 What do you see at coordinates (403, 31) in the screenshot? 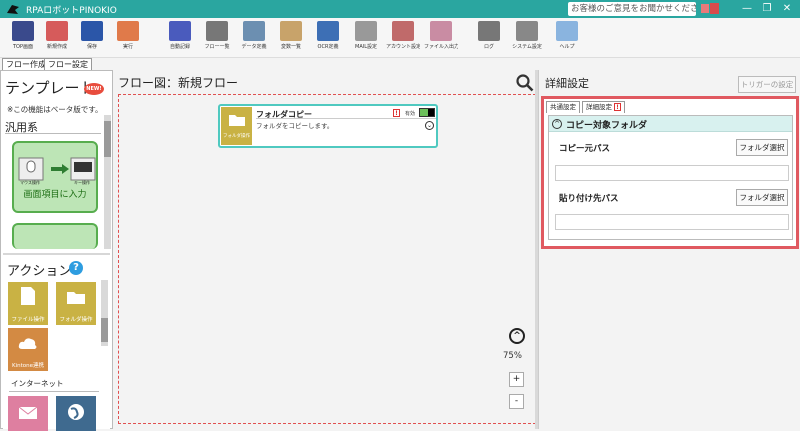
I see `account-settings-icon` at bounding box center [403, 31].